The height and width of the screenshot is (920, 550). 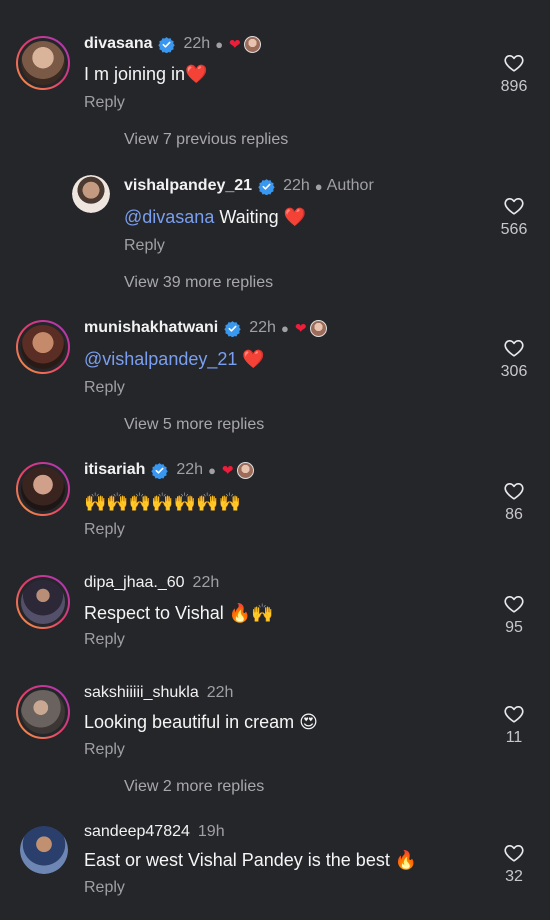 I want to click on like-button: 86, so click(x=514, y=502).